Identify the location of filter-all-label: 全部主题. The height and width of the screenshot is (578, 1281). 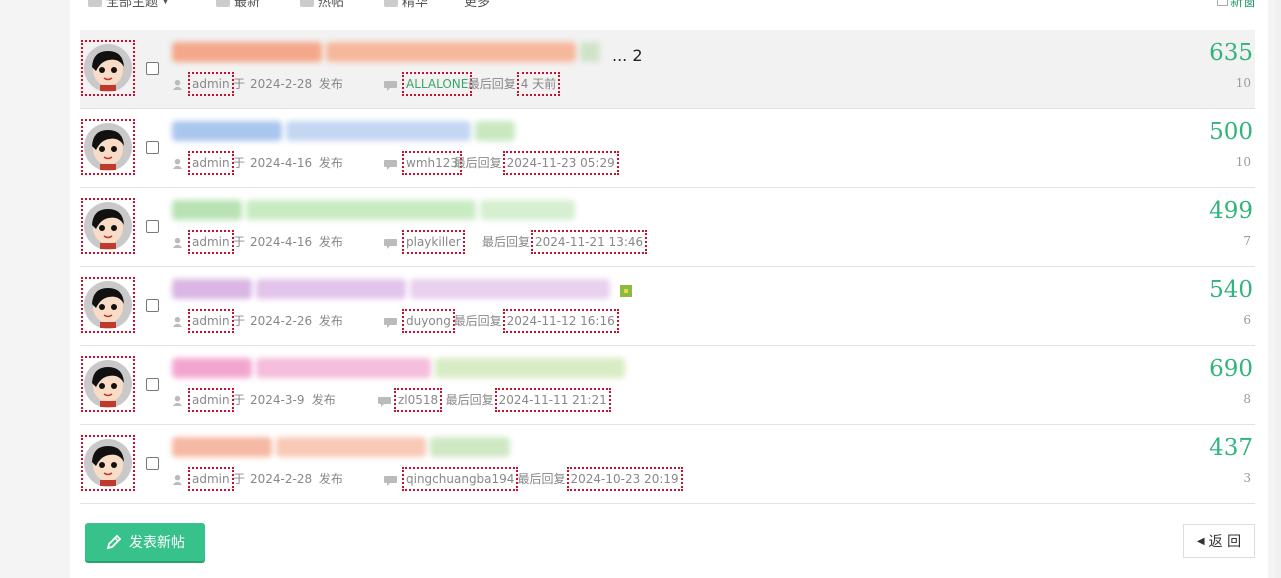
(132, 5).